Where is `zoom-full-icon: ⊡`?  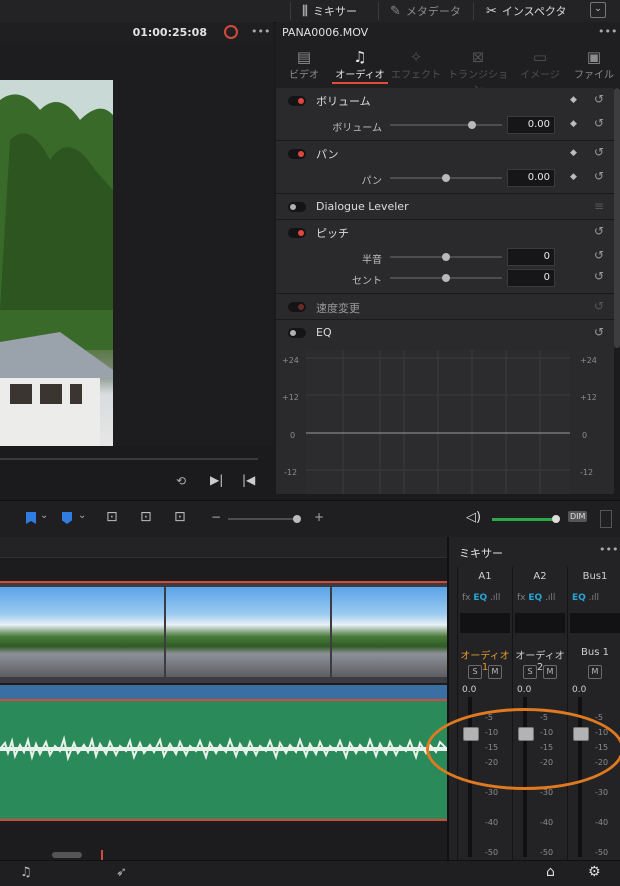 zoom-full-icon: ⊡ is located at coordinates (112, 517).